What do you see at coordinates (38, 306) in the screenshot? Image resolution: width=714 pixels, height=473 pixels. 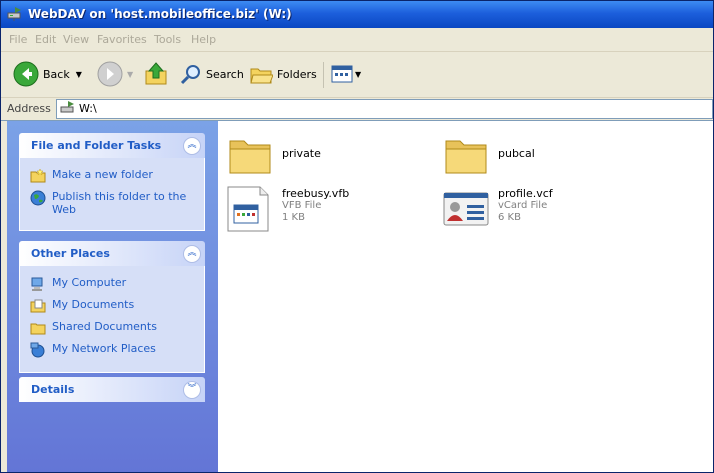 I see `documents-folder-icon` at bounding box center [38, 306].